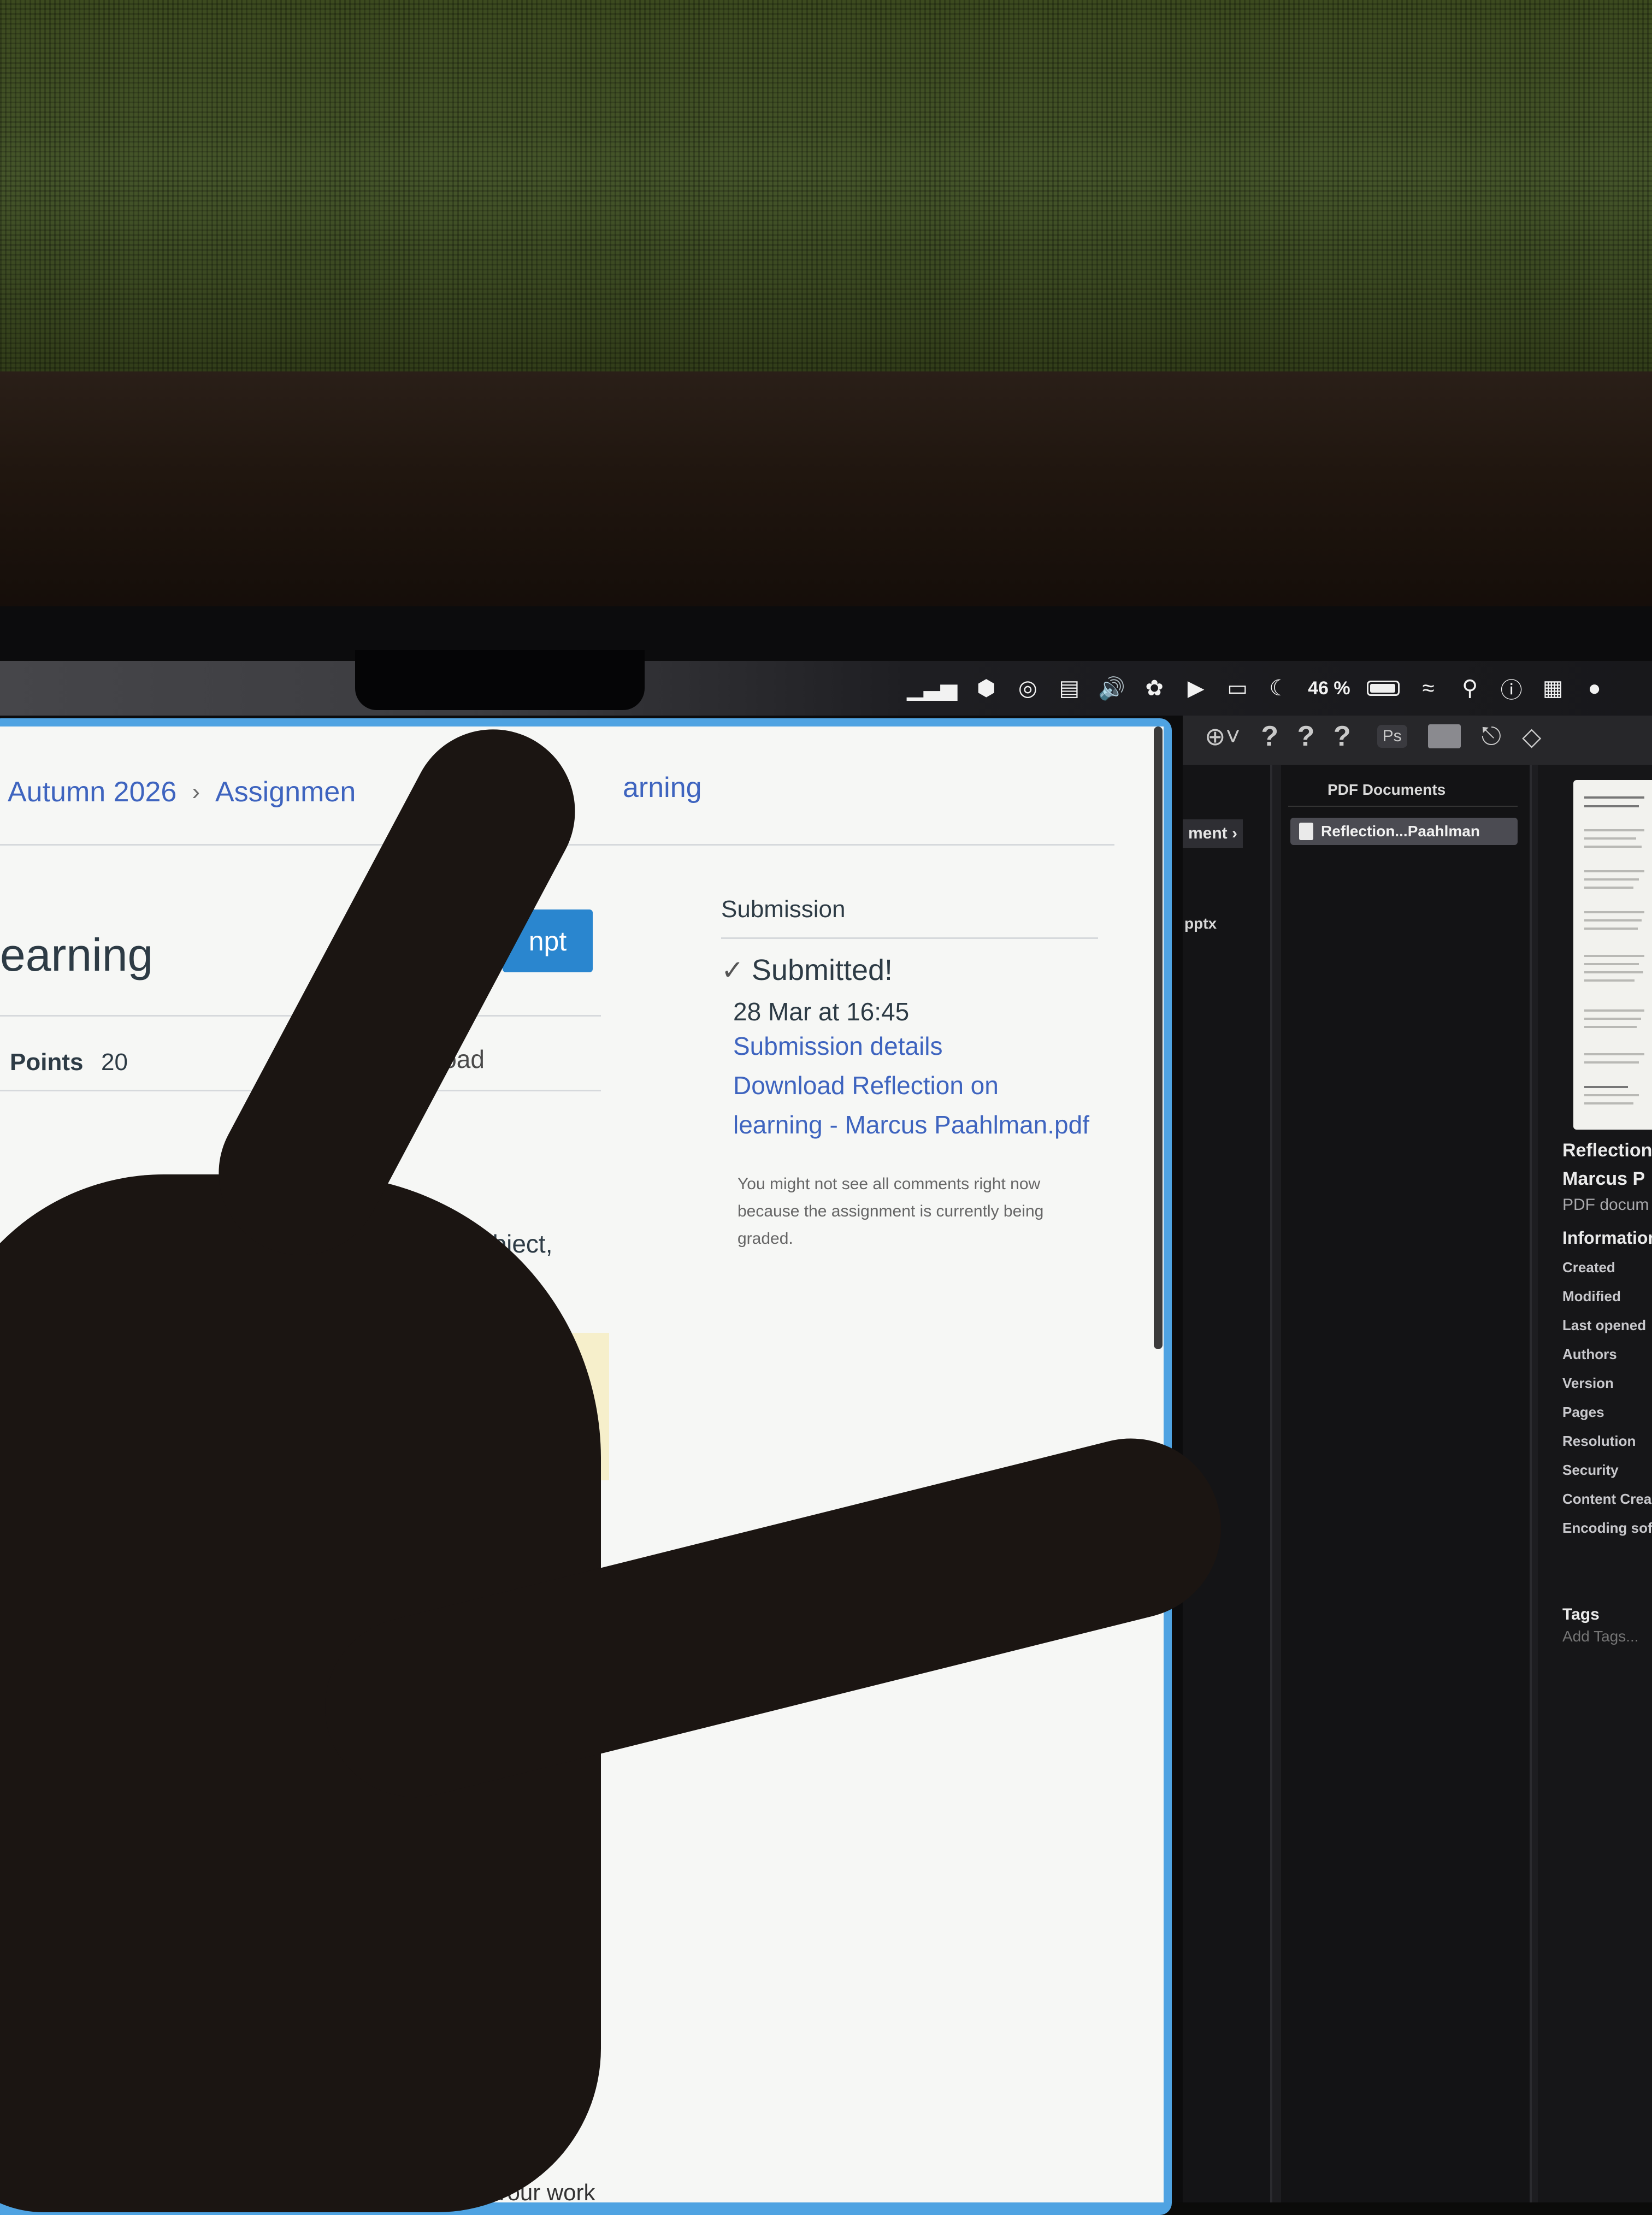  What do you see at coordinates (1158, 1037) in the screenshot?
I see `page-scrollbar` at bounding box center [1158, 1037].